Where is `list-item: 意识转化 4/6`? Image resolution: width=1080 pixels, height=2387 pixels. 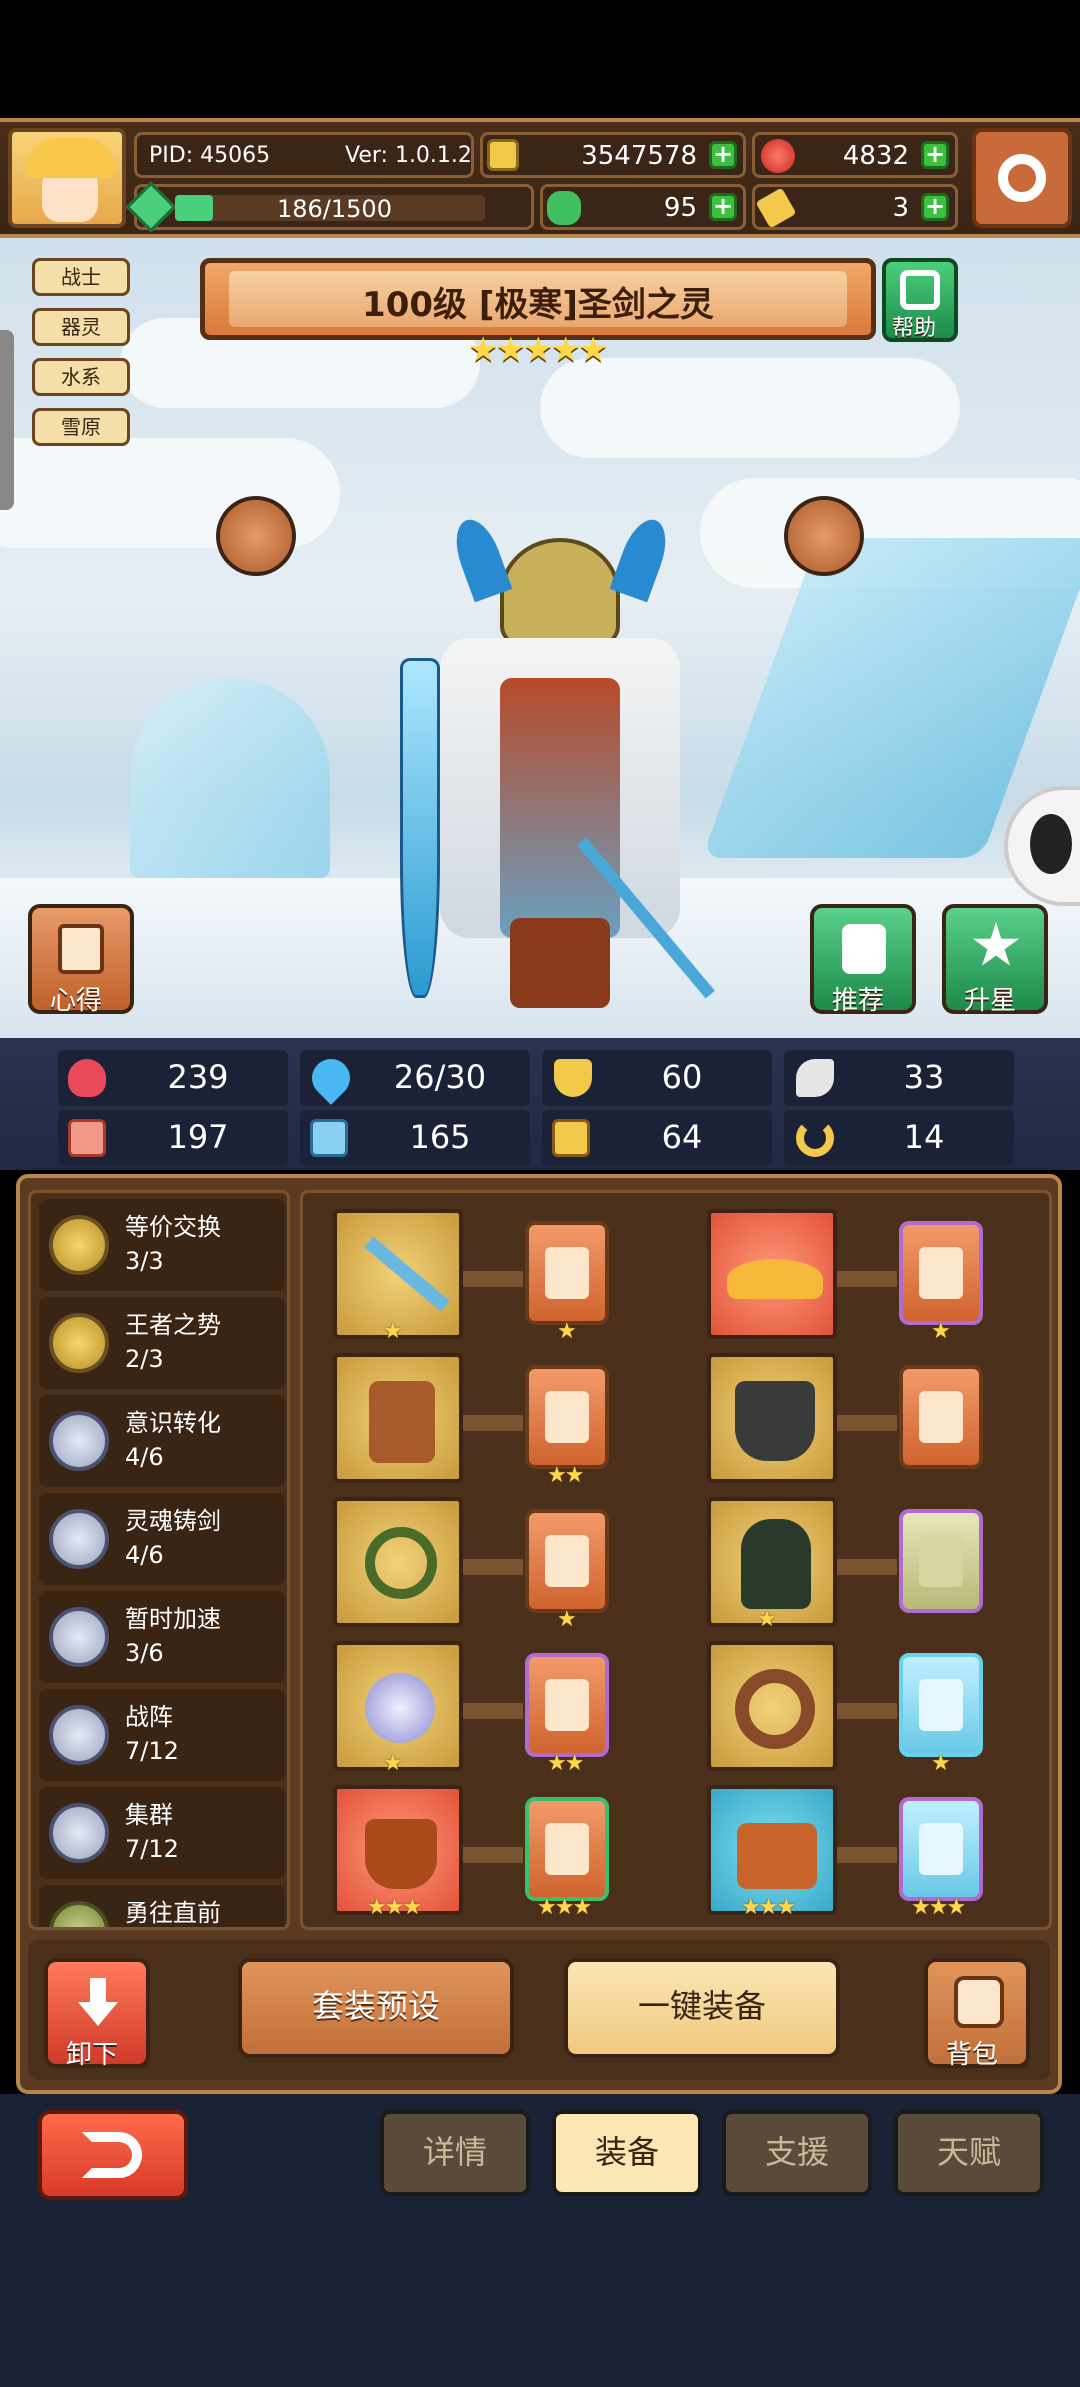 list-item: 意识转化 4/6 is located at coordinates (162, 1441).